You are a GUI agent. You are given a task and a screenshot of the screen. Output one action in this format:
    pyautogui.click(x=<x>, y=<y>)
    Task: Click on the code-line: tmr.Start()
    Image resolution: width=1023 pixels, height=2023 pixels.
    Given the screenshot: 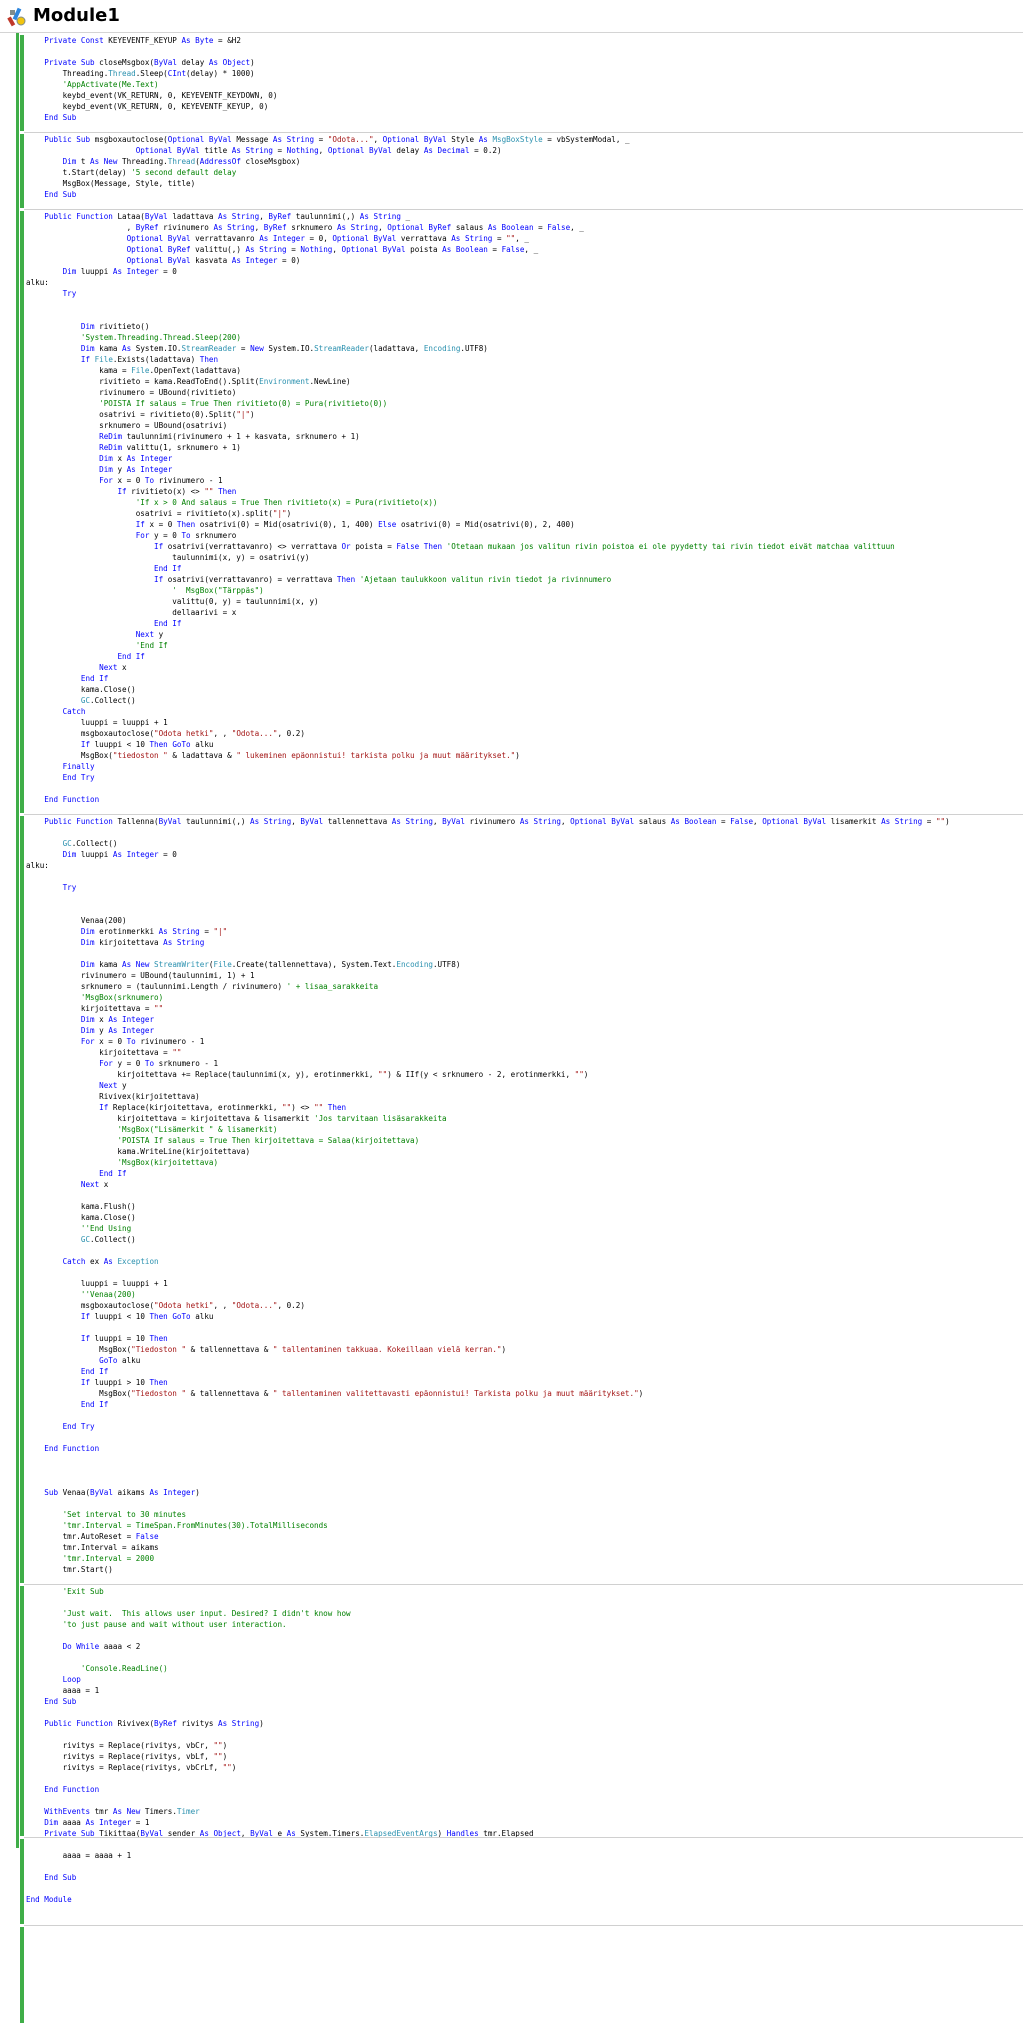 What is the action you would take?
    pyautogui.click(x=511, y=1569)
    